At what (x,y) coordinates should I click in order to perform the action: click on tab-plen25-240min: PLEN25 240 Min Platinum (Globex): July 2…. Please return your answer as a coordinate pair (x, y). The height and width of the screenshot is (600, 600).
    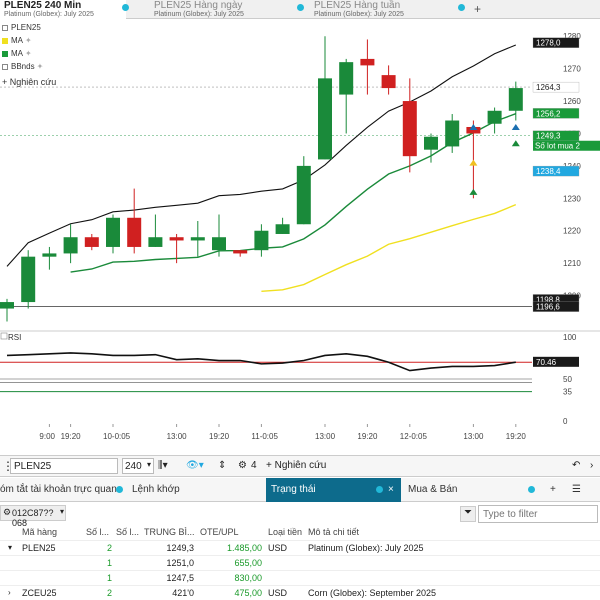
    Looking at the image, I should click on (63, 9).